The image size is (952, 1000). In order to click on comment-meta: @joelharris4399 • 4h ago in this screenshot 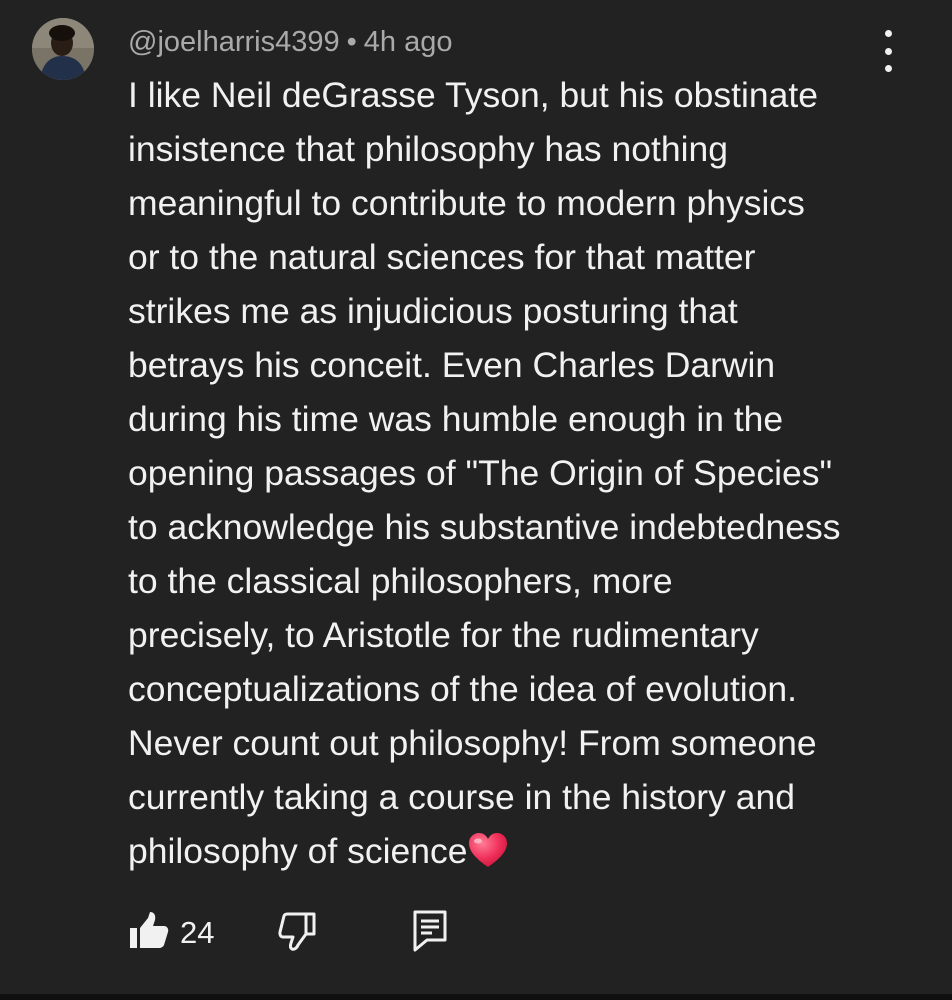, I will do `click(290, 42)`.